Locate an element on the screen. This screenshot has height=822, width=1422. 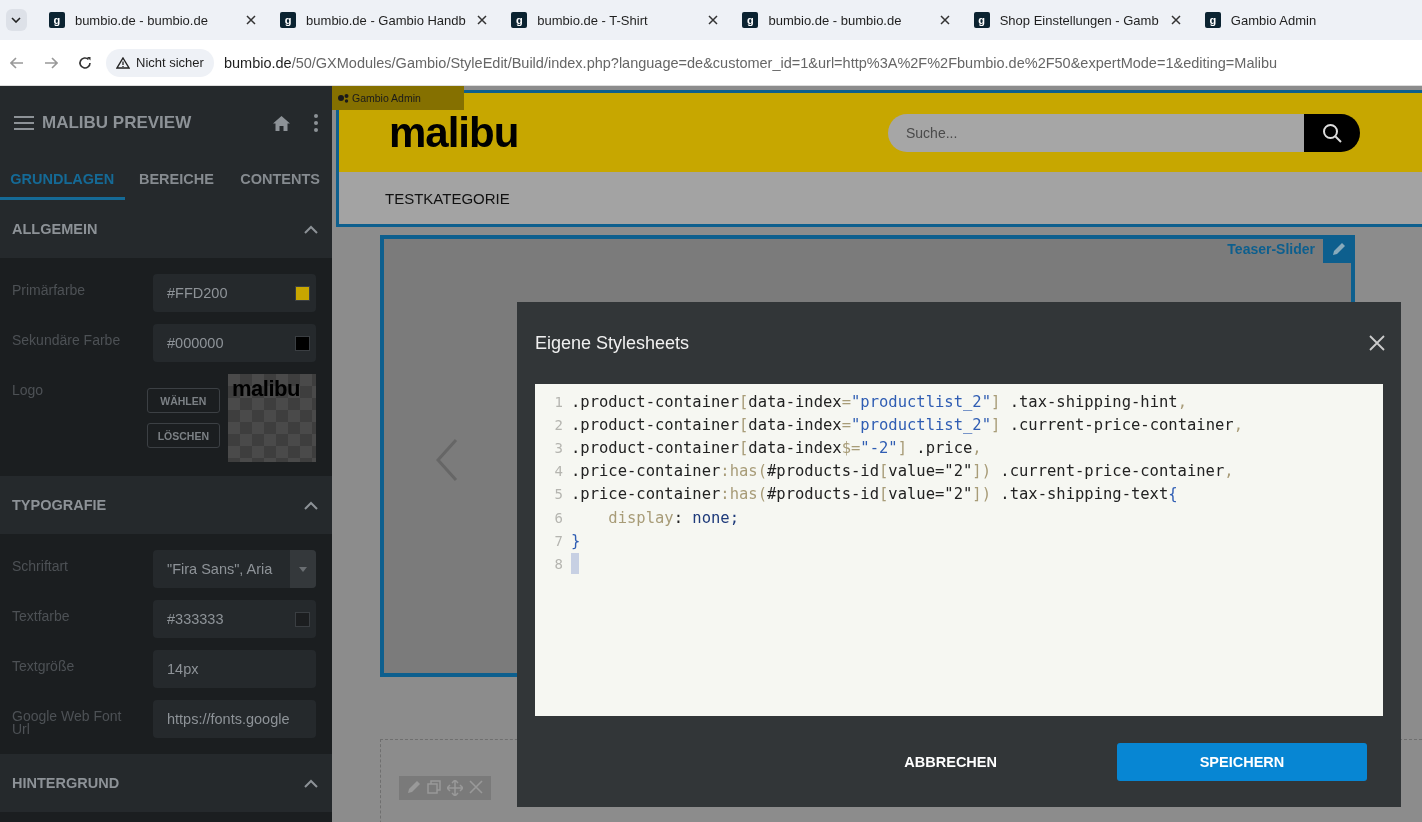
slider-label: Teaser-Slider is located at coordinates (1271, 249).